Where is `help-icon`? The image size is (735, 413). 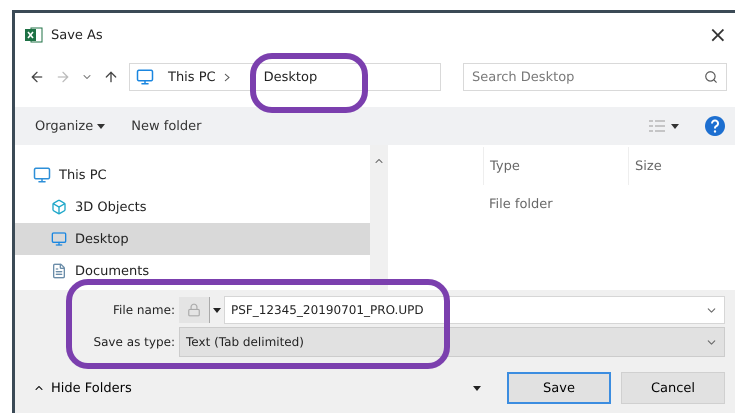
help-icon is located at coordinates (715, 126).